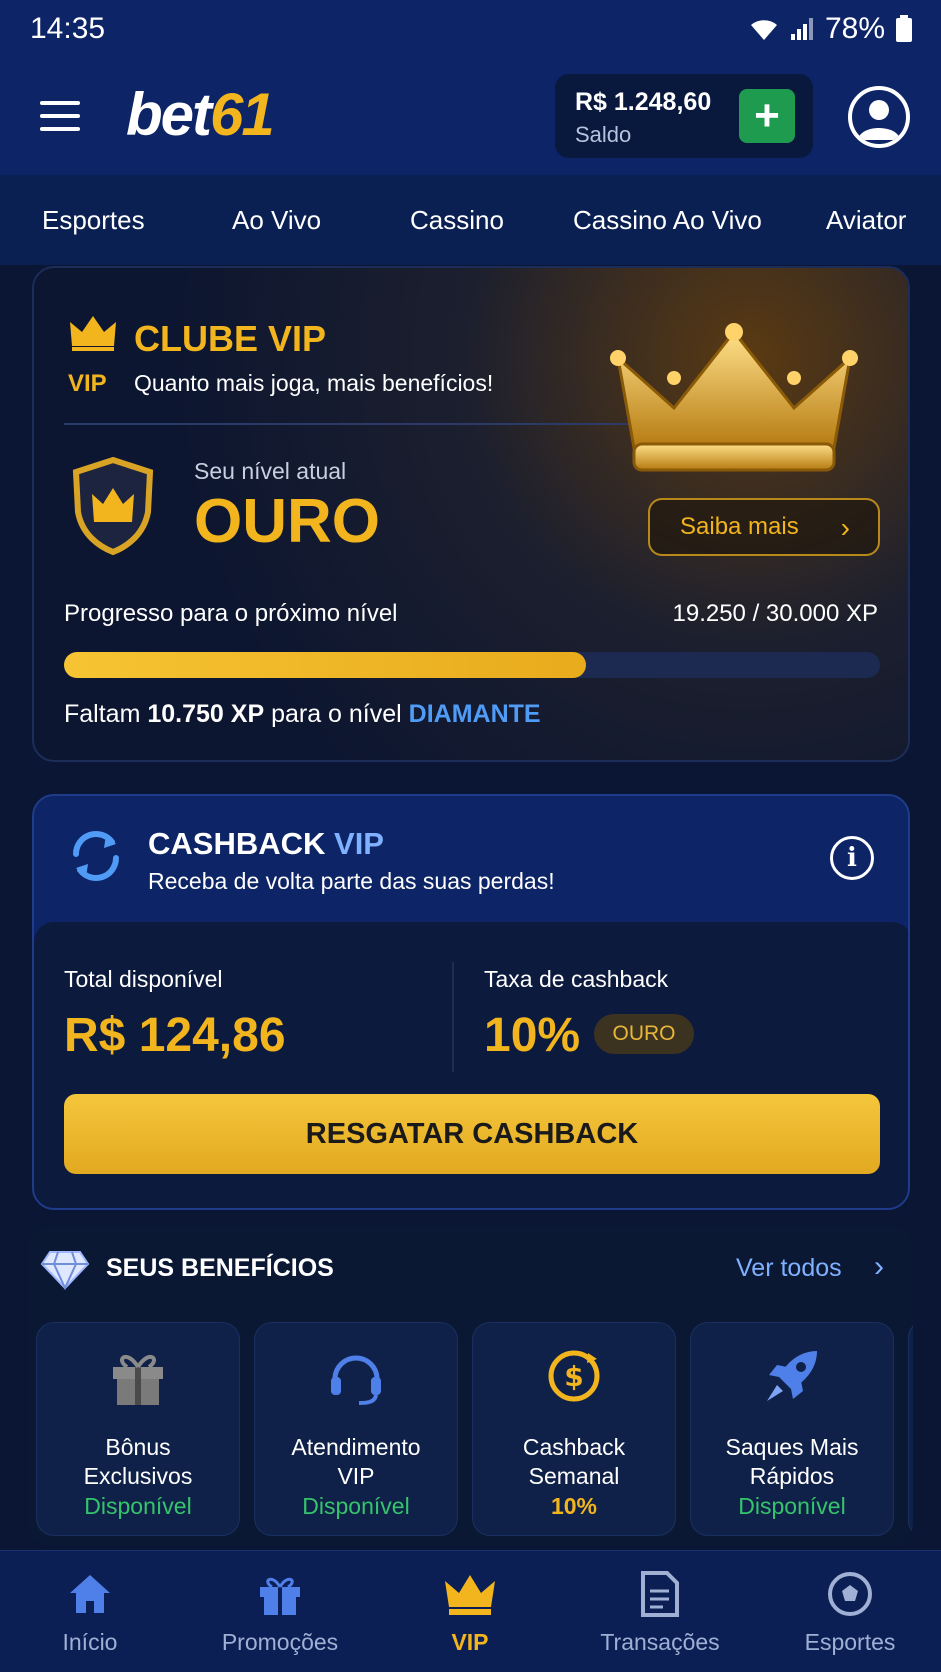 The width and height of the screenshot is (941, 1672). I want to click on deposit-button: +, so click(767, 116).